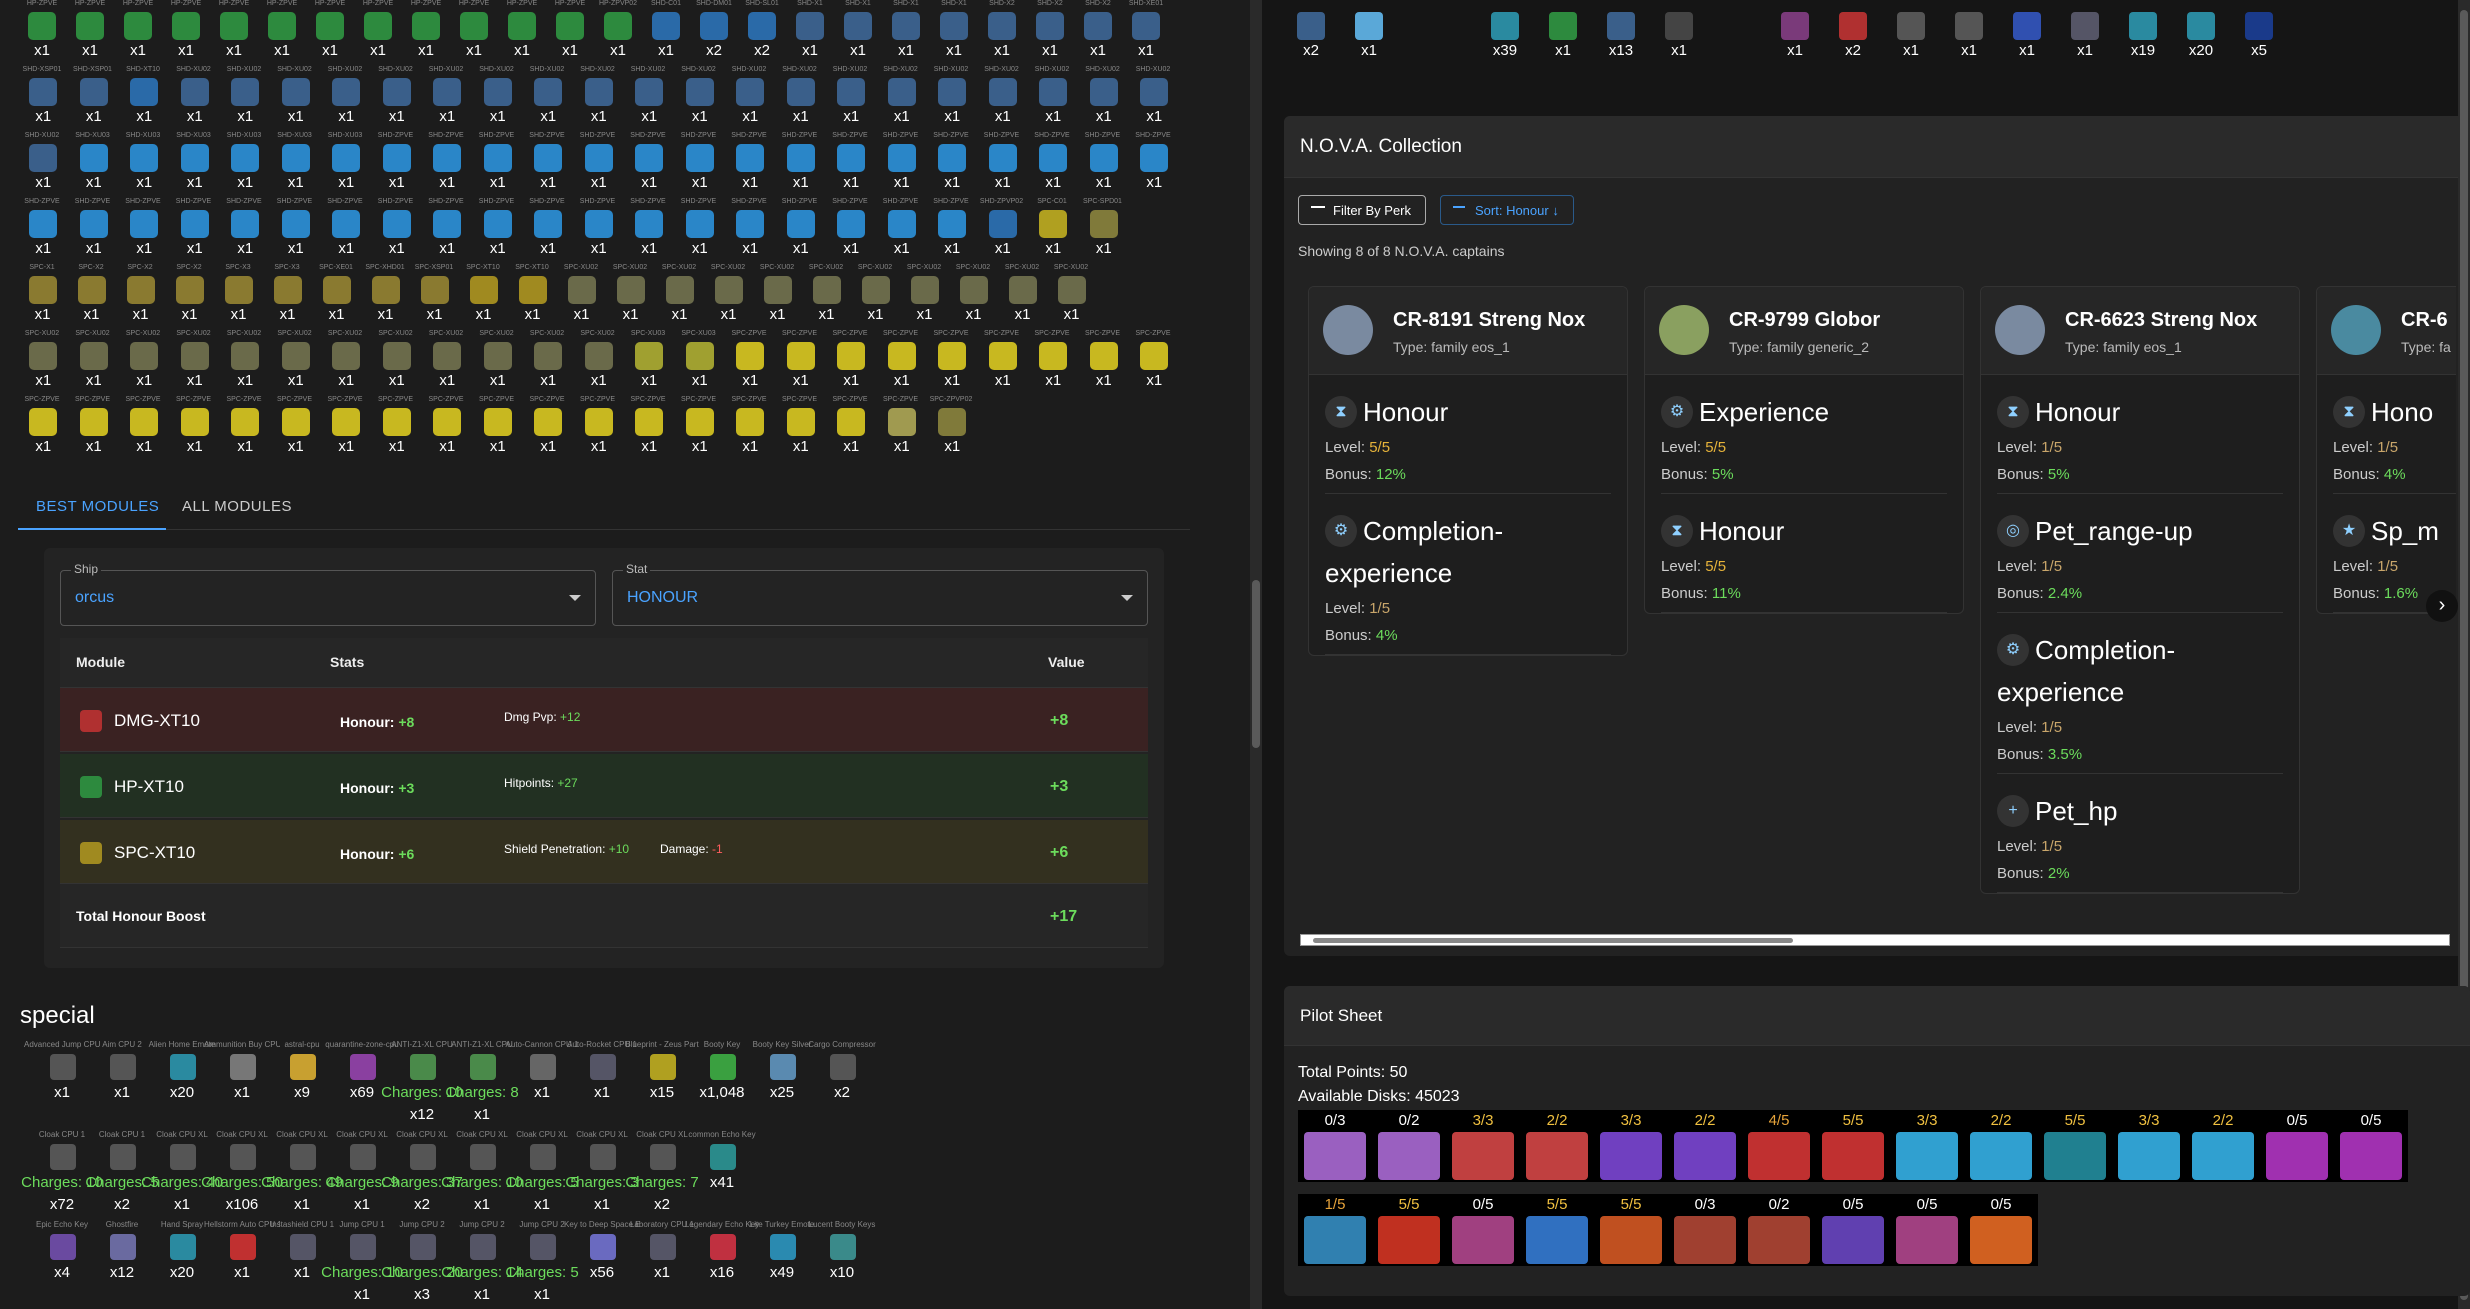 This screenshot has width=2470, height=1309. What do you see at coordinates (42, 297) in the screenshot?
I see `inventory-item: SPC-X1 x1` at bounding box center [42, 297].